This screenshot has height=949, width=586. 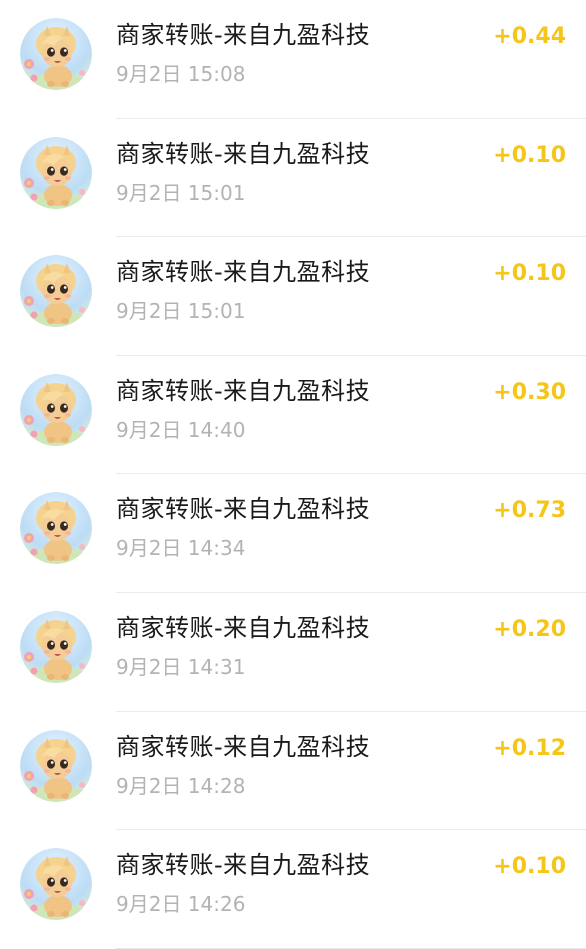 What do you see at coordinates (181, 666) in the screenshot?
I see `transaction-time: 9月2日 14:31` at bounding box center [181, 666].